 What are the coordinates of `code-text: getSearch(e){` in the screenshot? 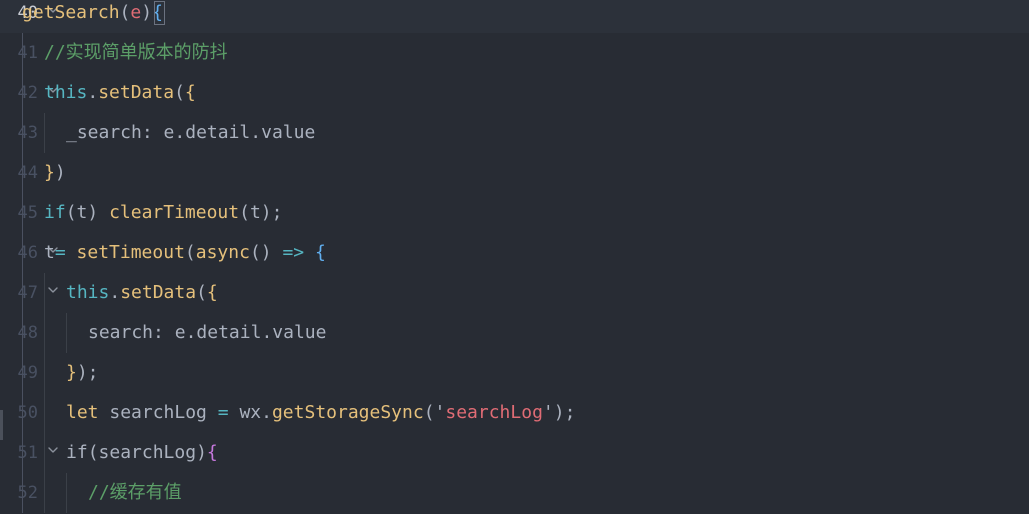 It's located at (92, 16).